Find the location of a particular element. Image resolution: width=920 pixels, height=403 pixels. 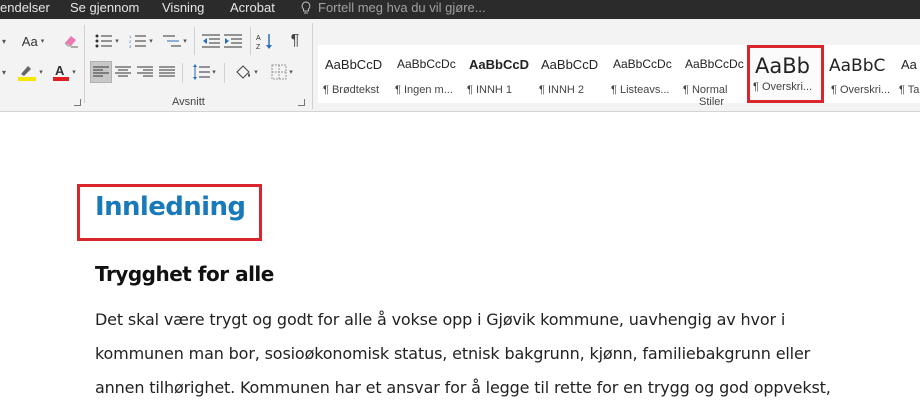

align-left-icon is located at coordinates (101, 71).